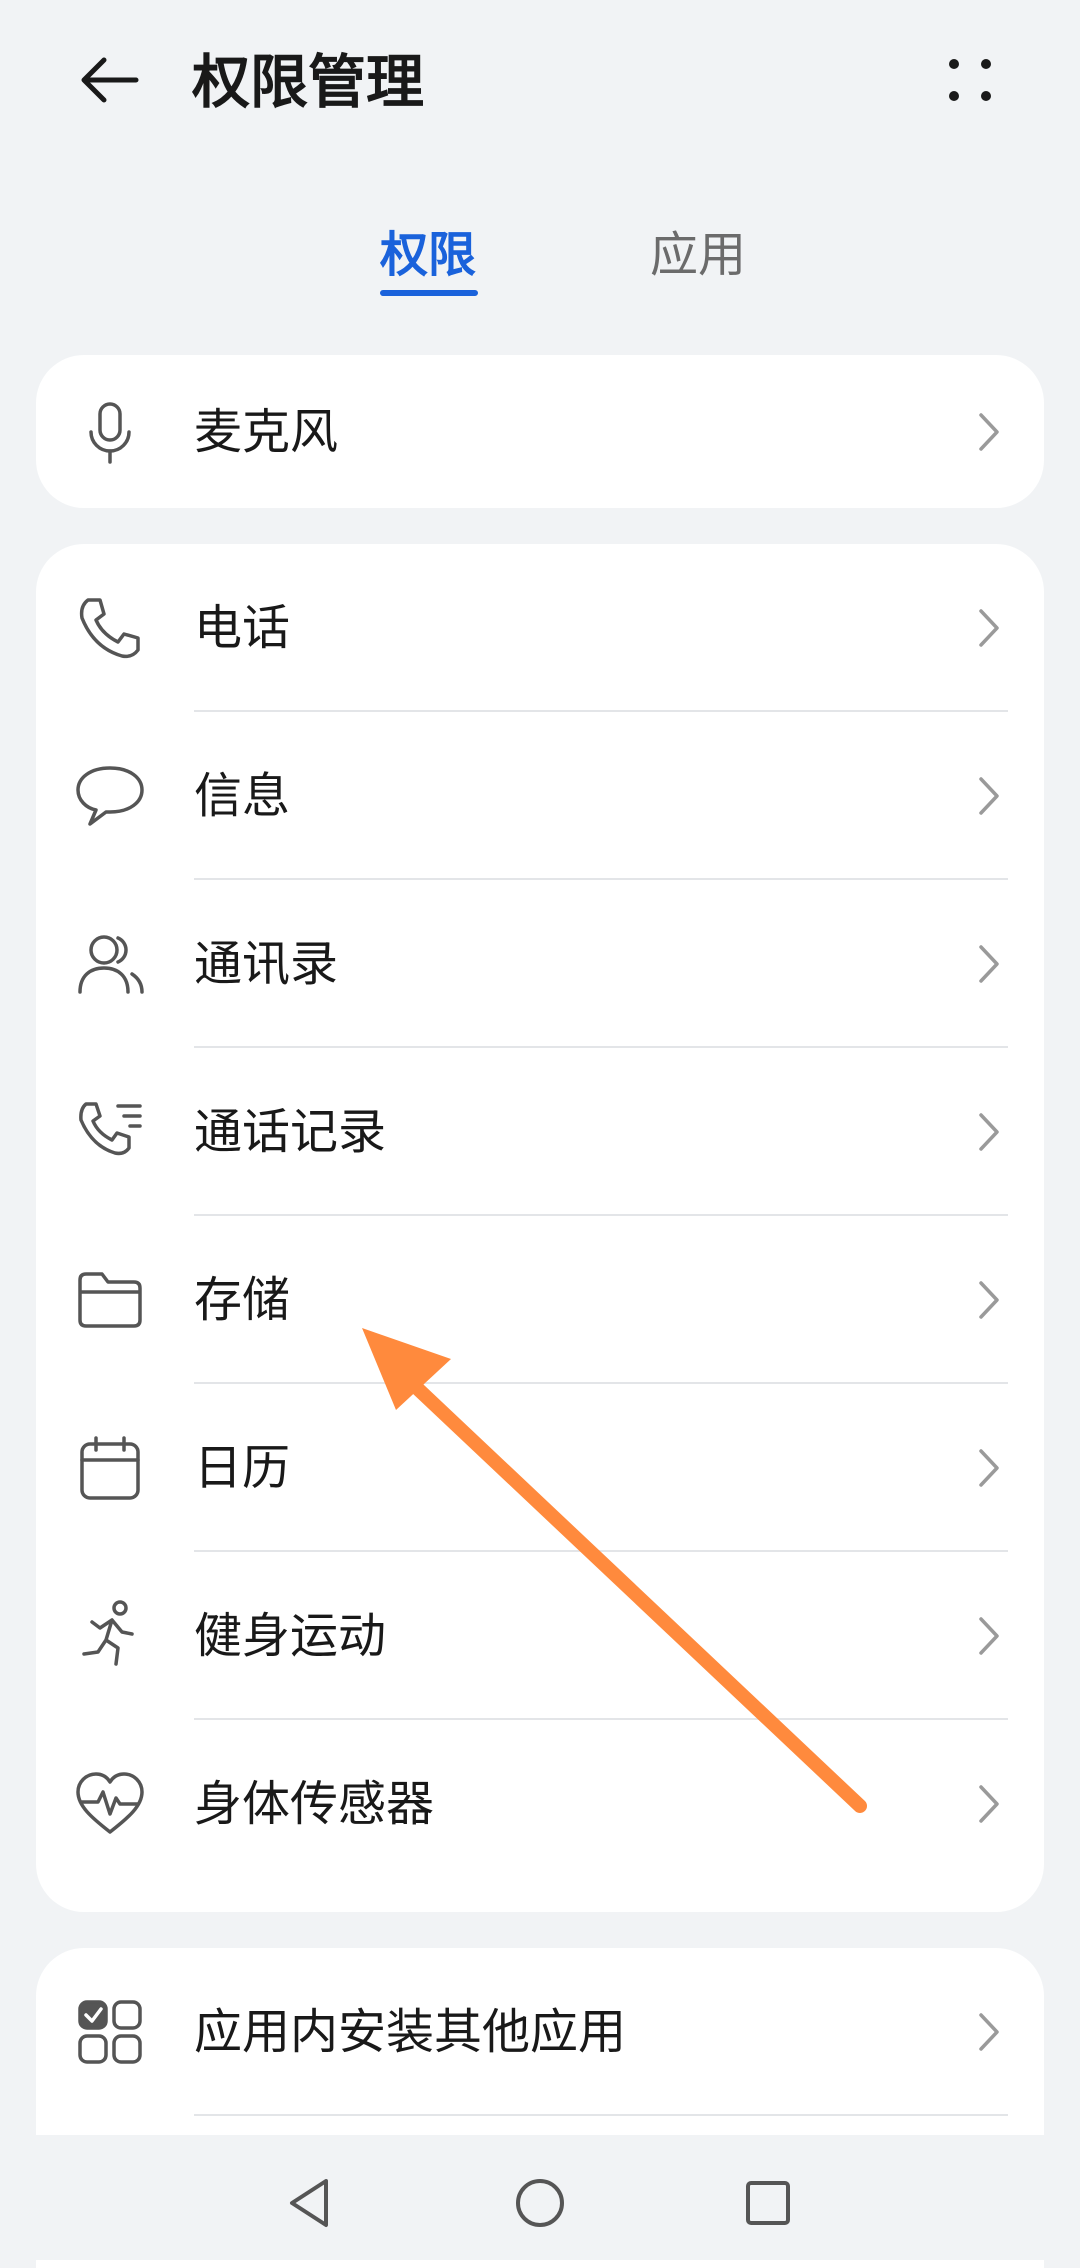  What do you see at coordinates (242, 1468) in the screenshot?
I see `permission-label: 日历` at bounding box center [242, 1468].